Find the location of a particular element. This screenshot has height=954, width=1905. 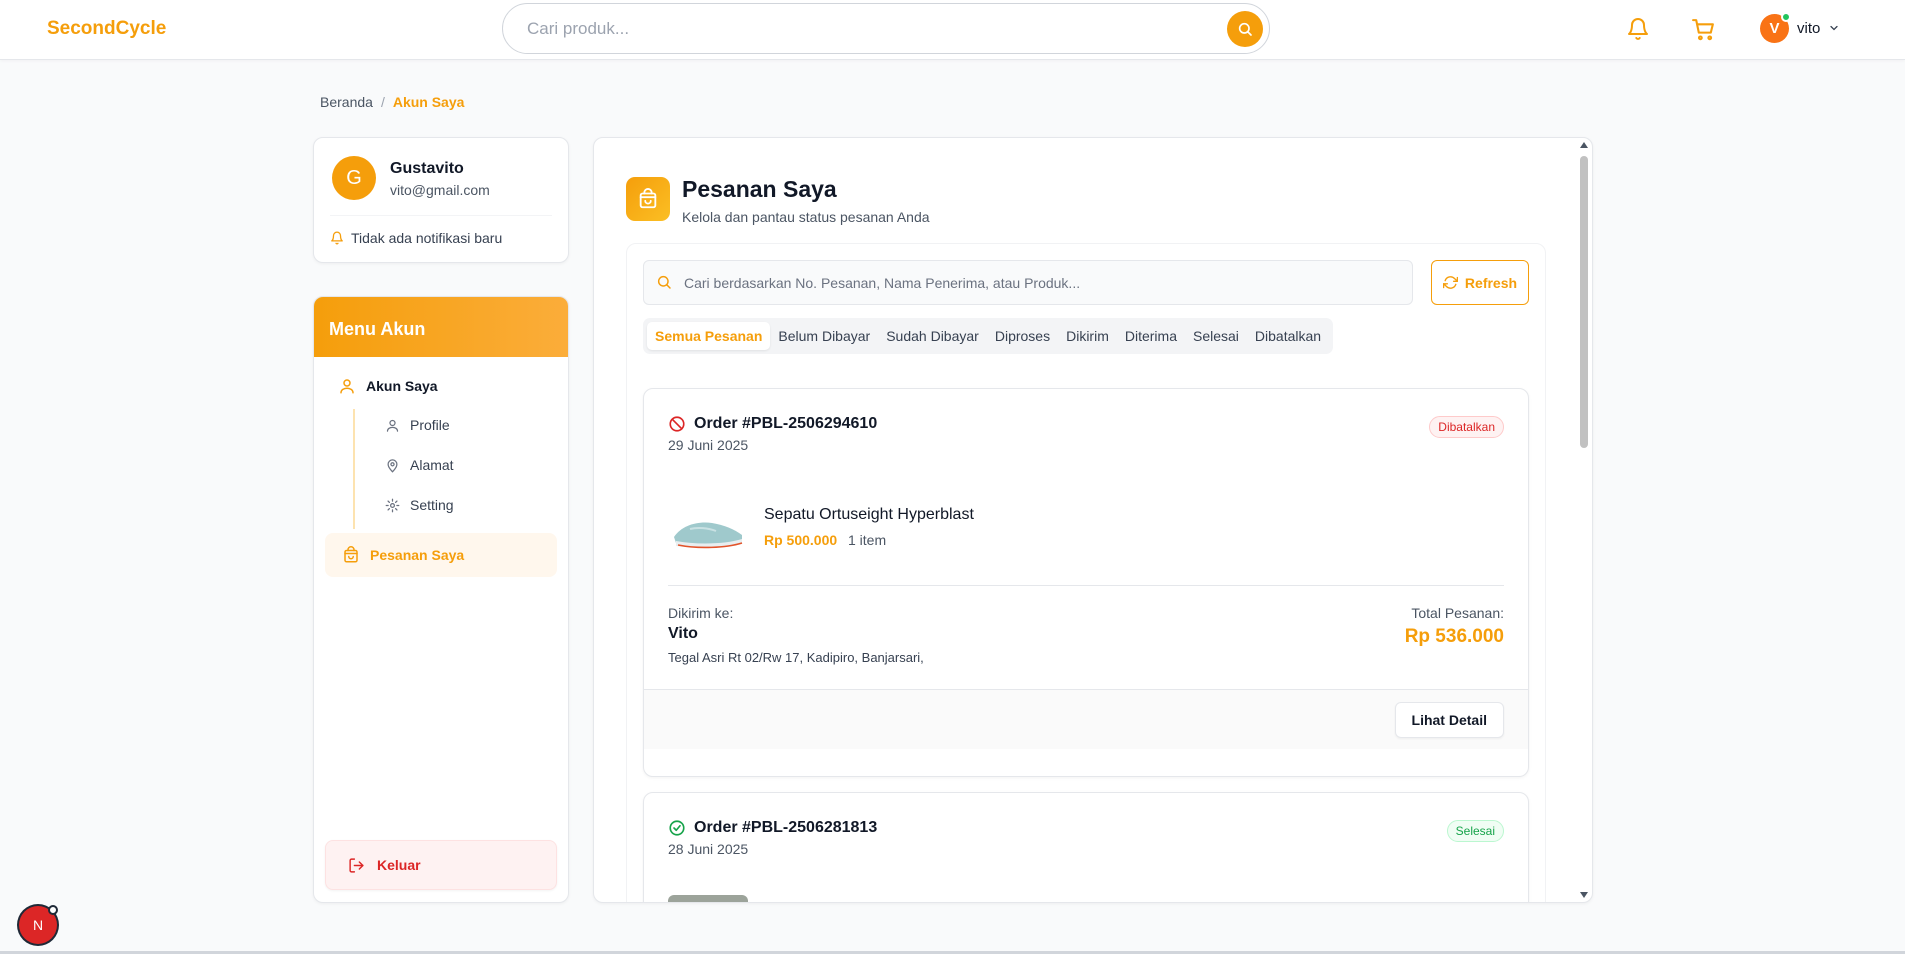

dev-tools-letter: N is located at coordinates (38, 925).